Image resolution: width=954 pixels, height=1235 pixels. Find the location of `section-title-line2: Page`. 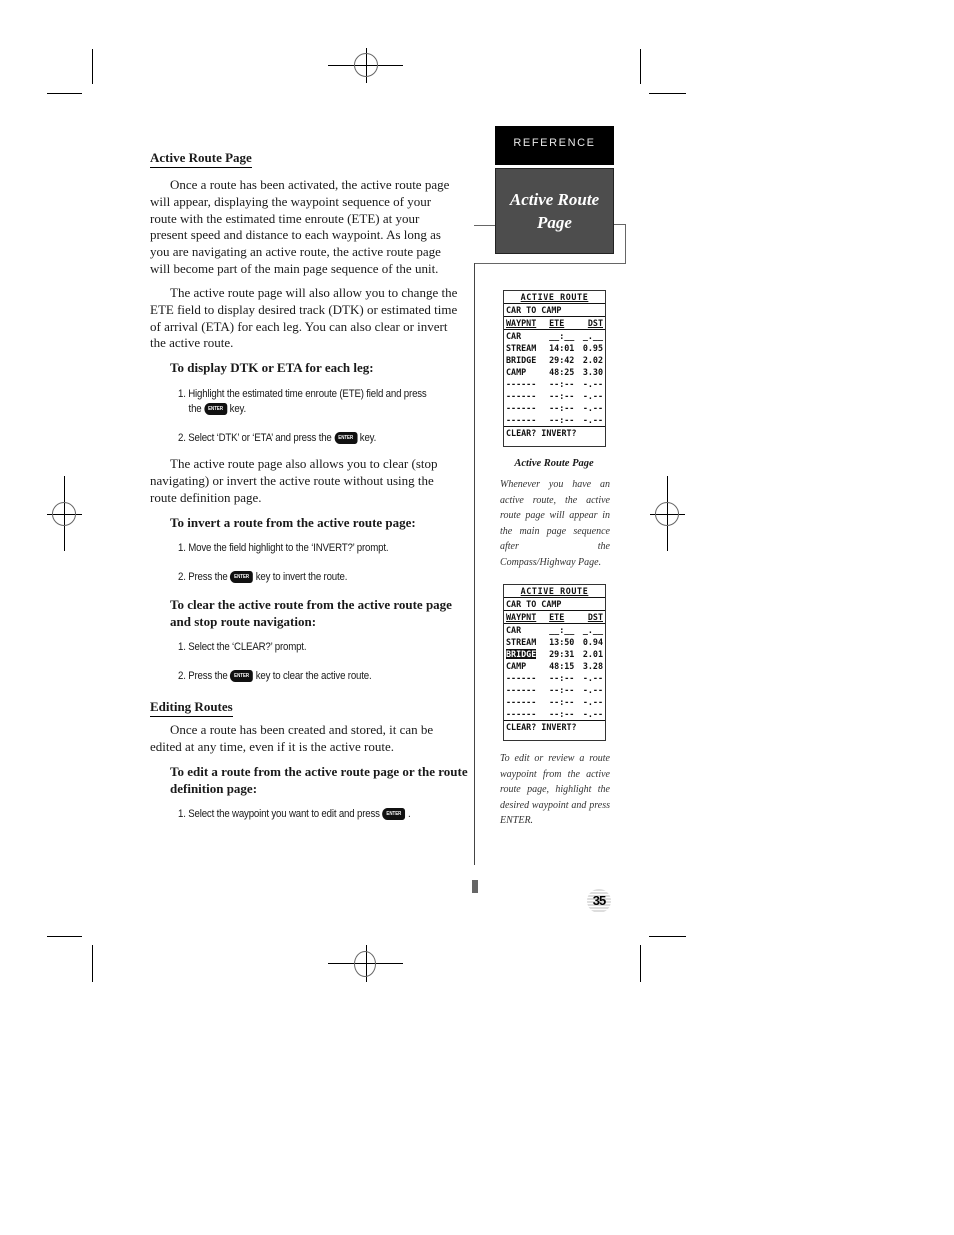

section-title-line2: Page is located at coordinates (554, 222).